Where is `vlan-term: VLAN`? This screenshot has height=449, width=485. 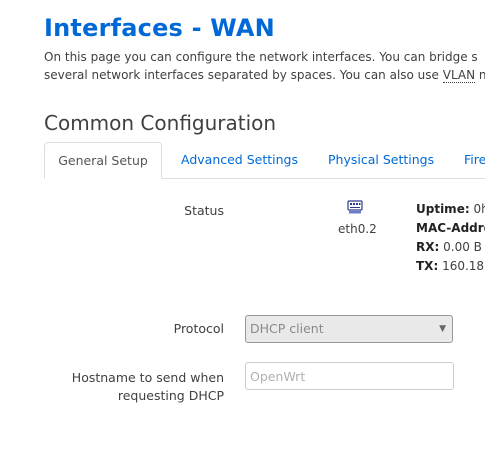 vlan-term: VLAN is located at coordinates (459, 75).